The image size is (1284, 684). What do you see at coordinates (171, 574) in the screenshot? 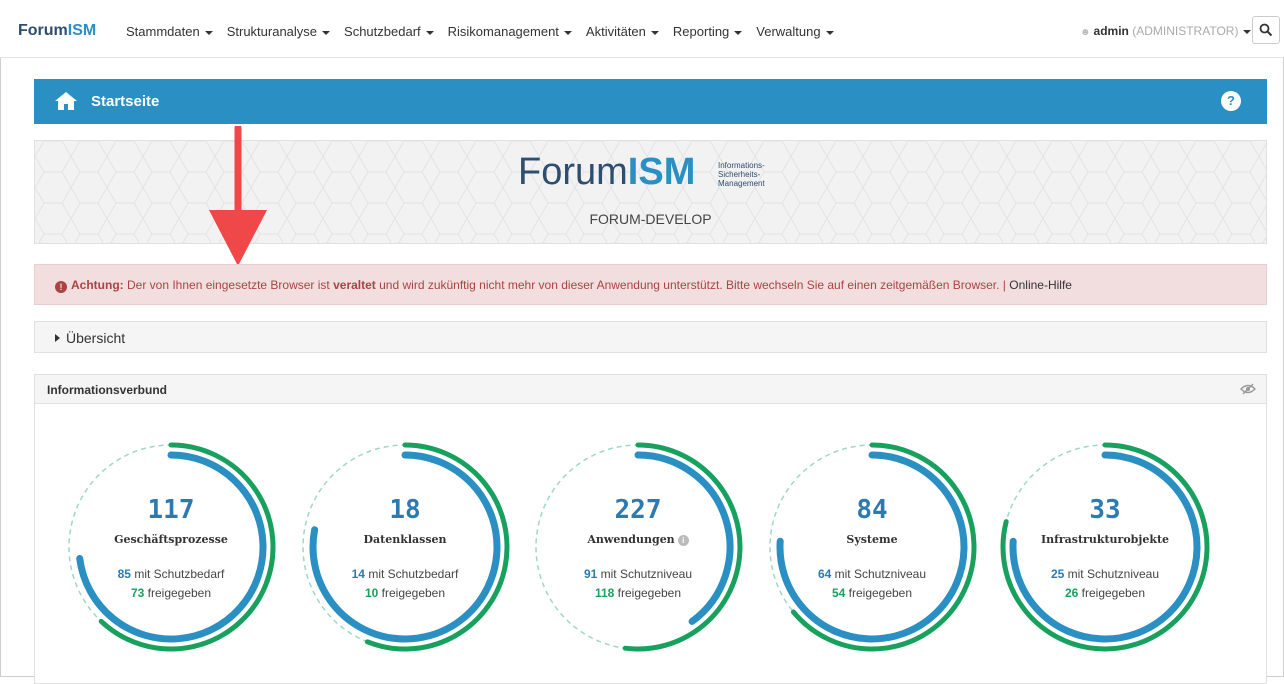
I see `gauge-line-1: 85 mit Schutzbedarf` at bounding box center [171, 574].